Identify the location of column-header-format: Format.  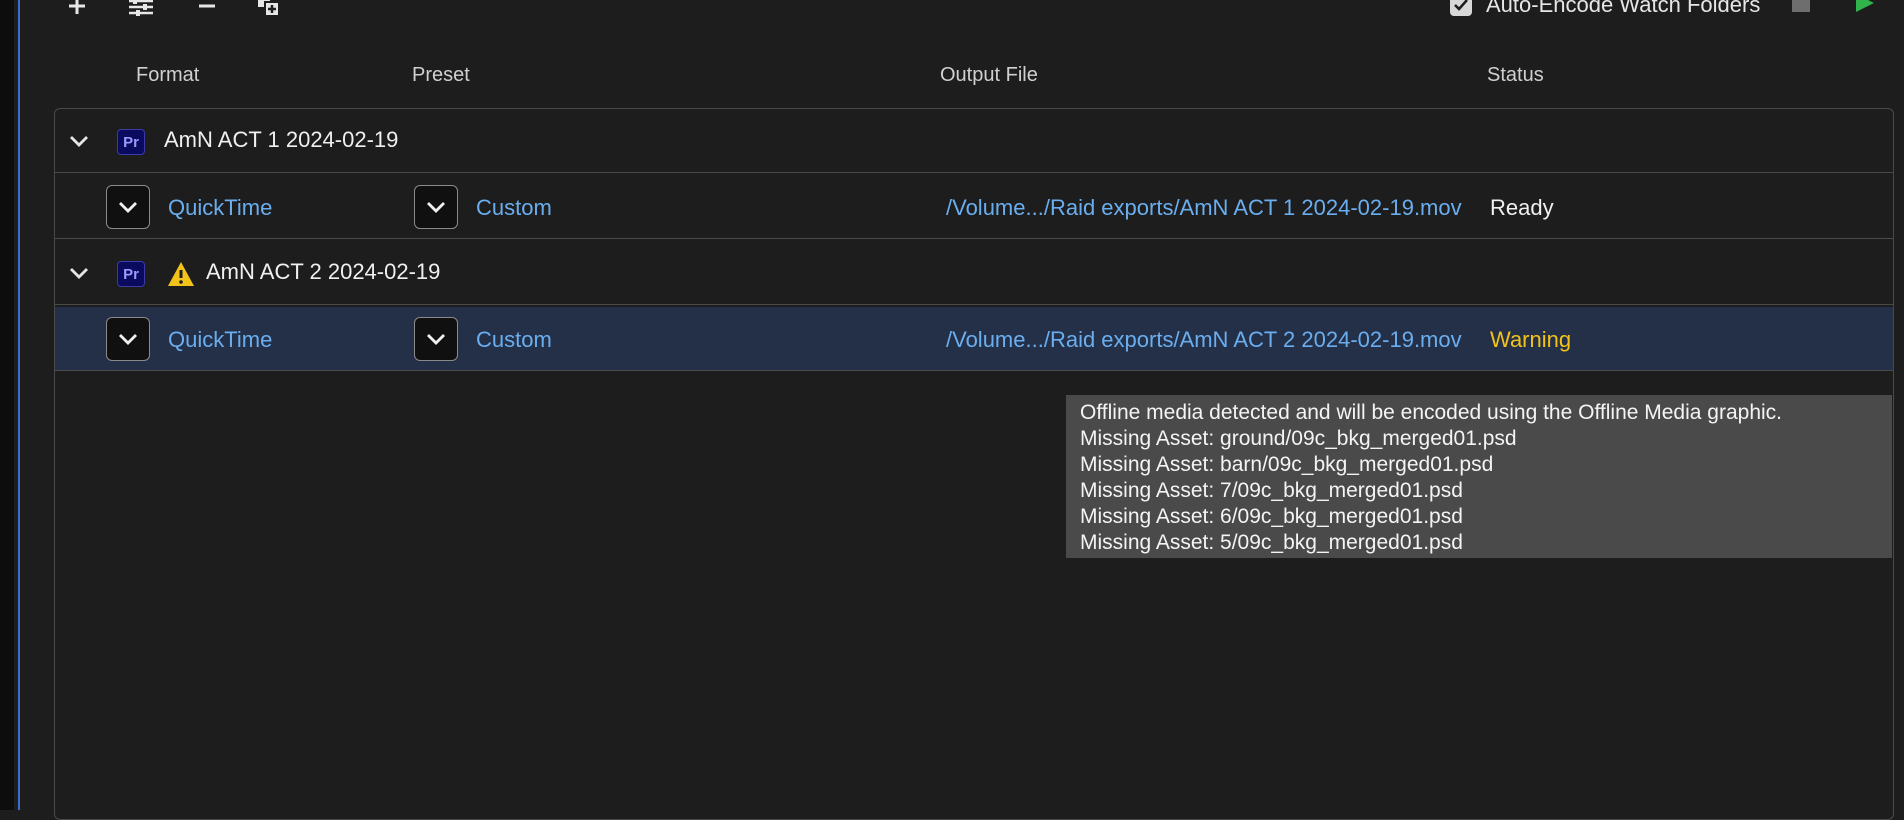
(167, 75).